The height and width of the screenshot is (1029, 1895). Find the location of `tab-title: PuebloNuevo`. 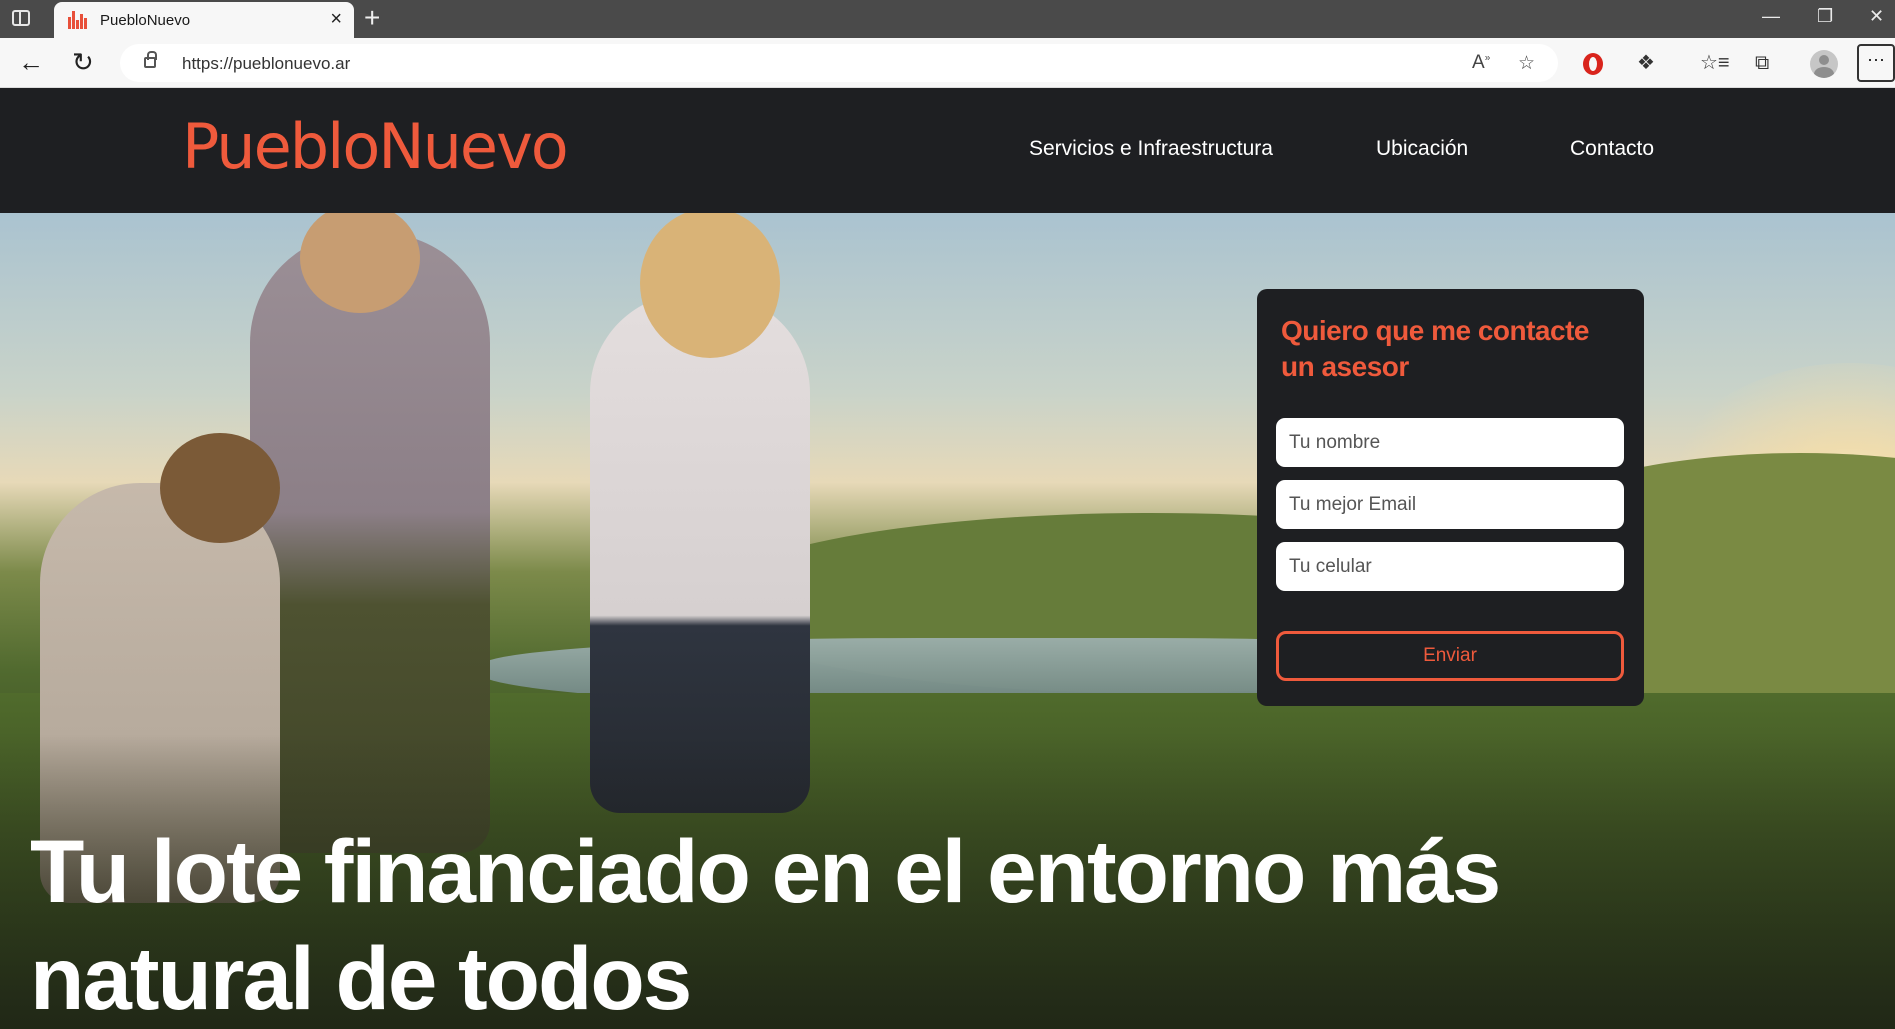

tab-title: PuebloNuevo is located at coordinates (145, 20).